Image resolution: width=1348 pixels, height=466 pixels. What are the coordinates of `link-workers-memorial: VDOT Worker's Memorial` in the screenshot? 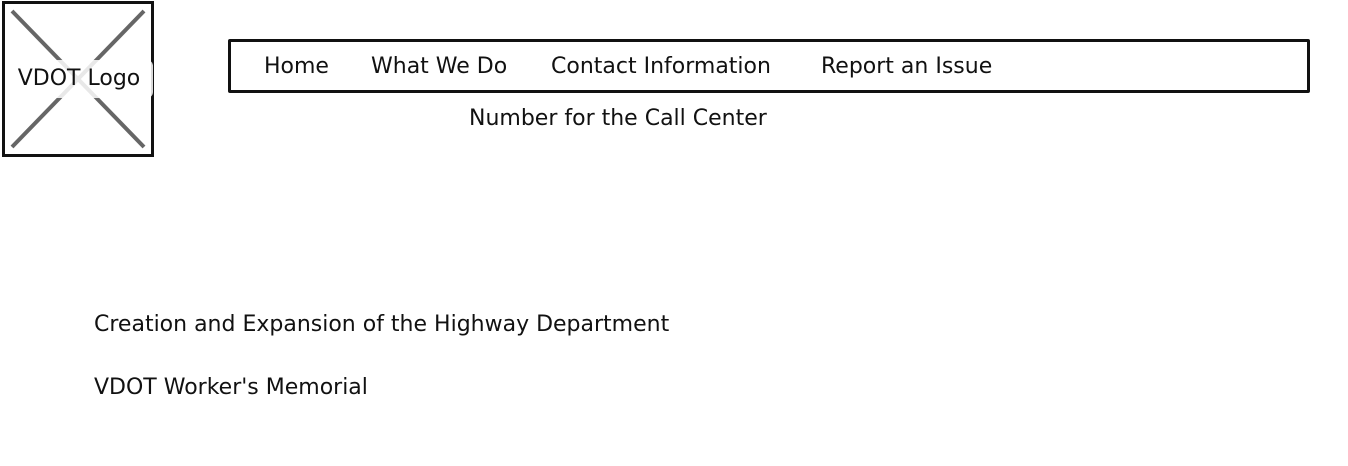 It's located at (231, 388).